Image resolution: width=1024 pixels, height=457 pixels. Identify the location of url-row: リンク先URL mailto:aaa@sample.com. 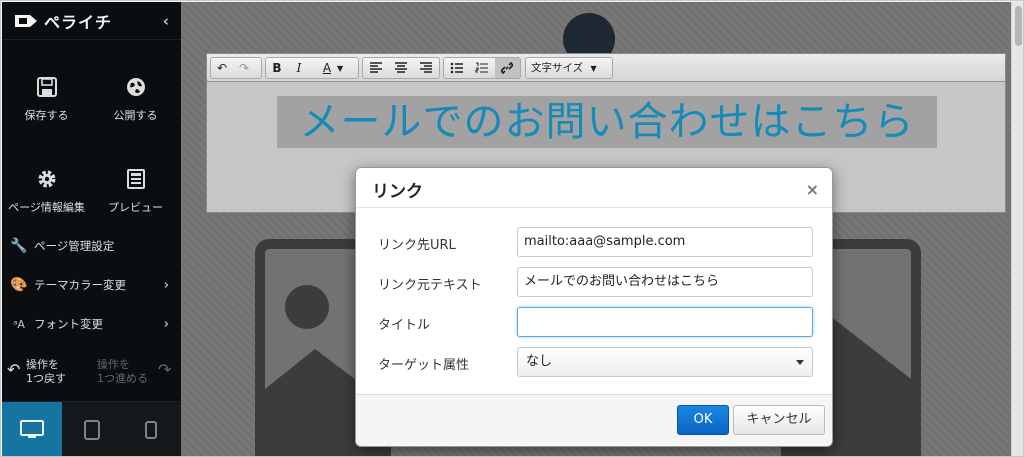
(594, 242).